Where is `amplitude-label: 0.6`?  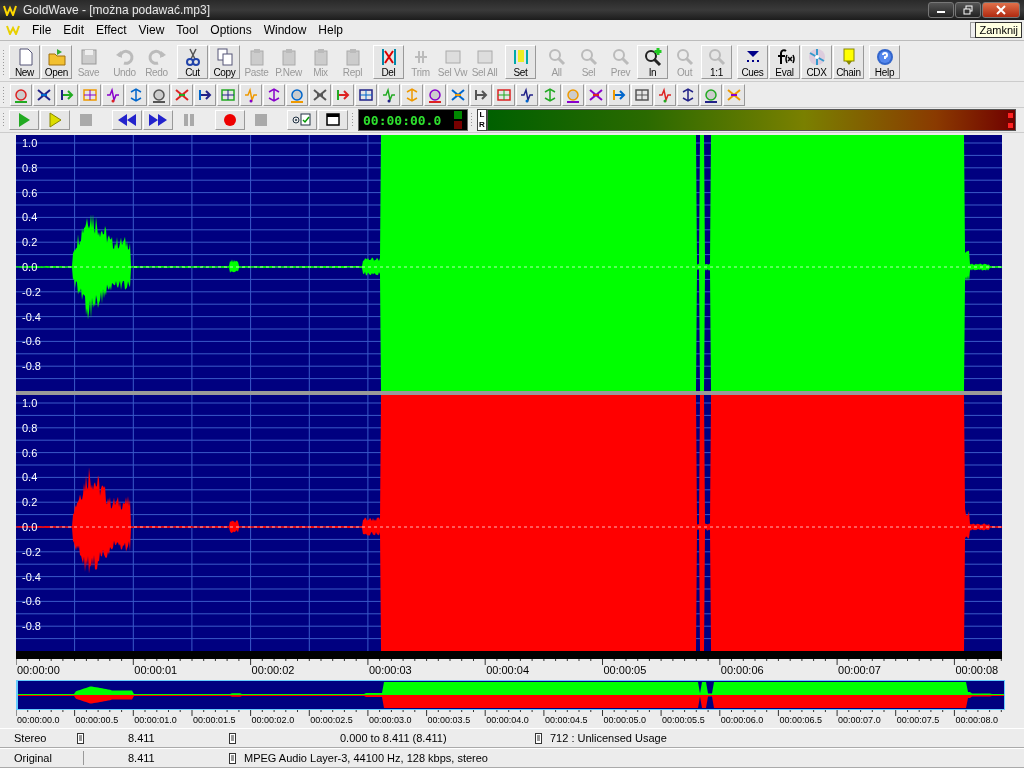 amplitude-label: 0.6 is located at coordinates (30, 452).